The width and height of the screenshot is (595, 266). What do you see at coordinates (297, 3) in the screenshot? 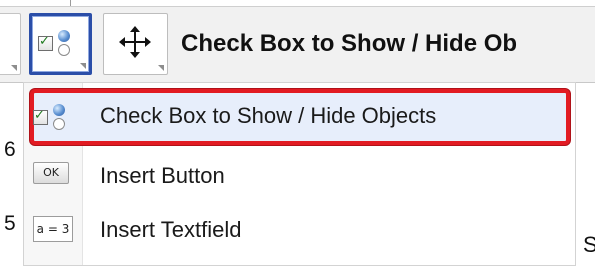
I see `toolbar-top-edge` at bounding box center [297, 3].